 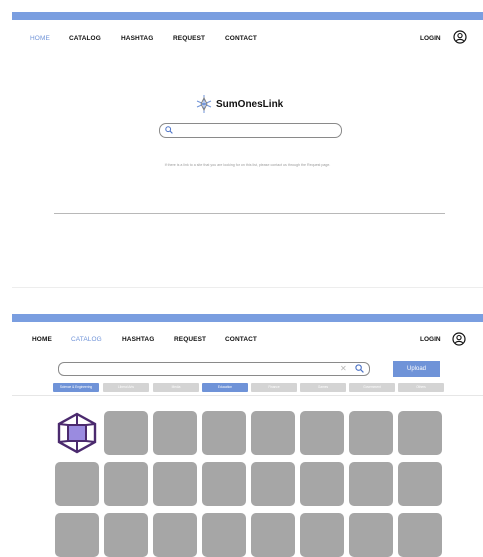 I want to click on category-tab-media: Media, so click(x=176, y=387).